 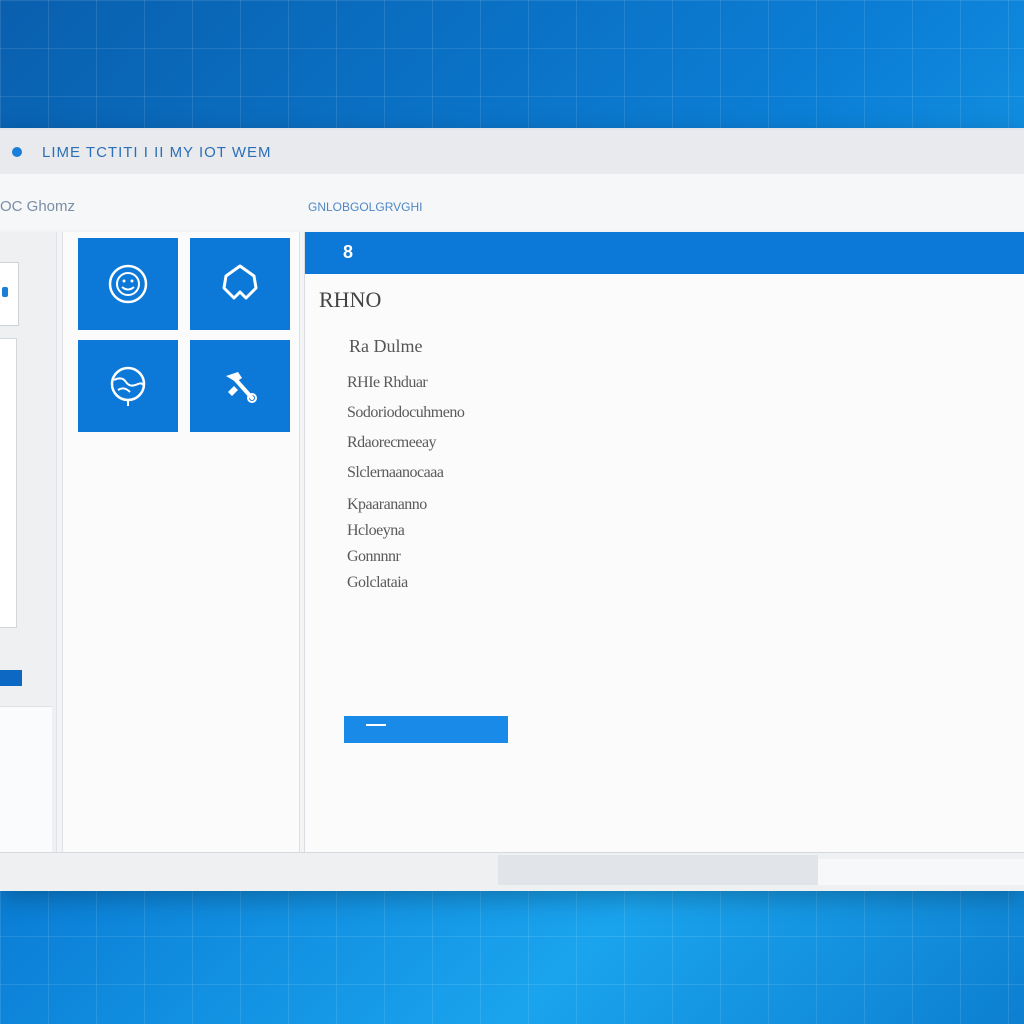 I want to click on app-status-dot-icon, so click(x=17, y=152).